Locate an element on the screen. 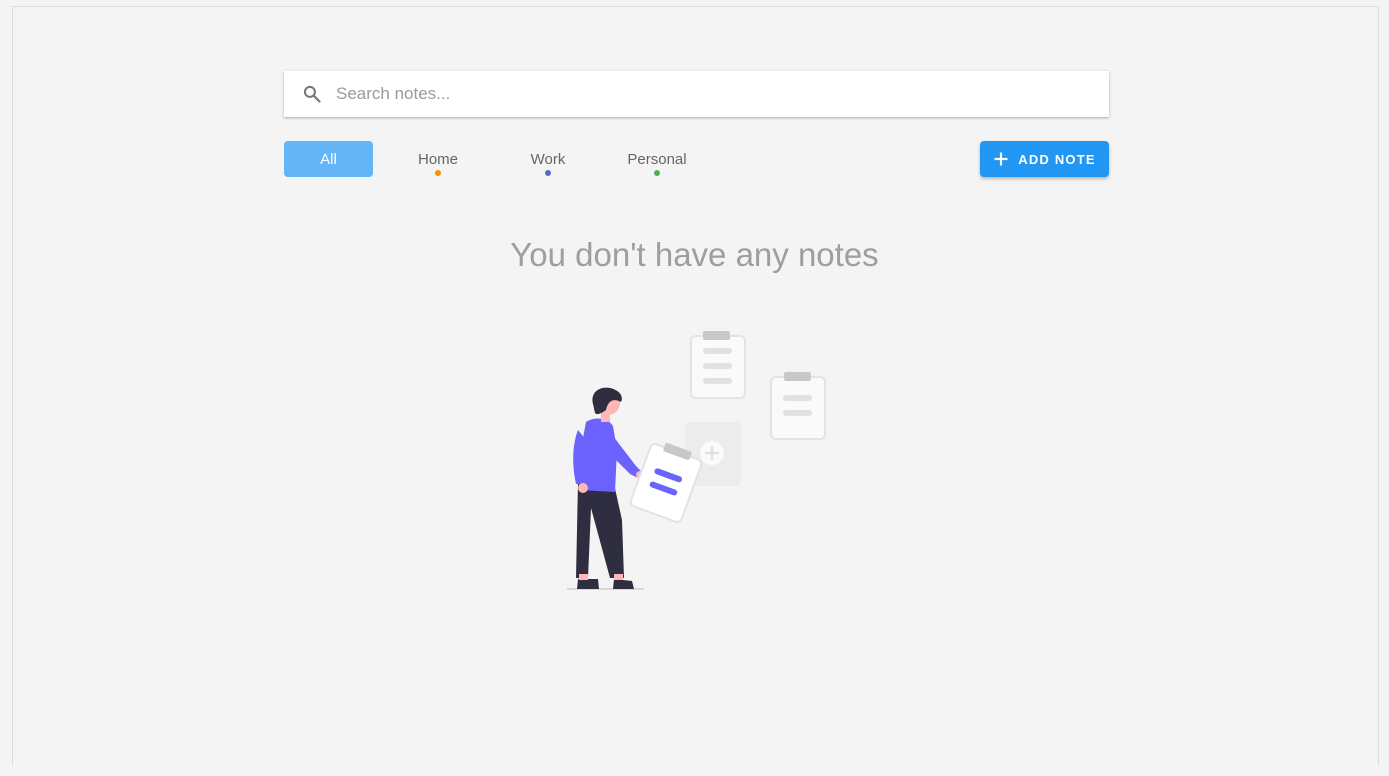 The height and width of the screenshot is (776, 1389). tab-work: Work is located at coordinates (548, 159).